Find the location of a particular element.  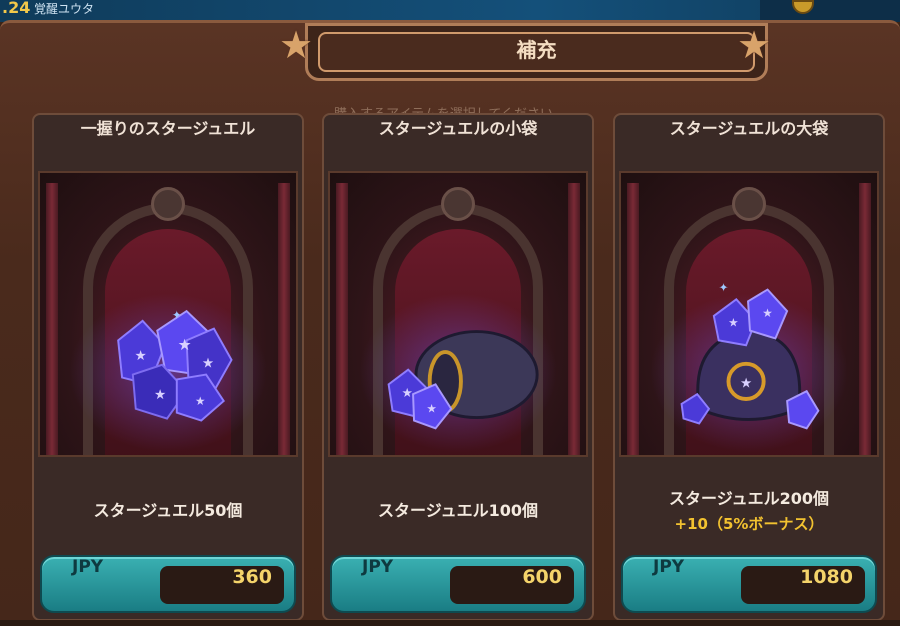

product-name: スタージュエルの小袋 is located at coordinates (458, 128).